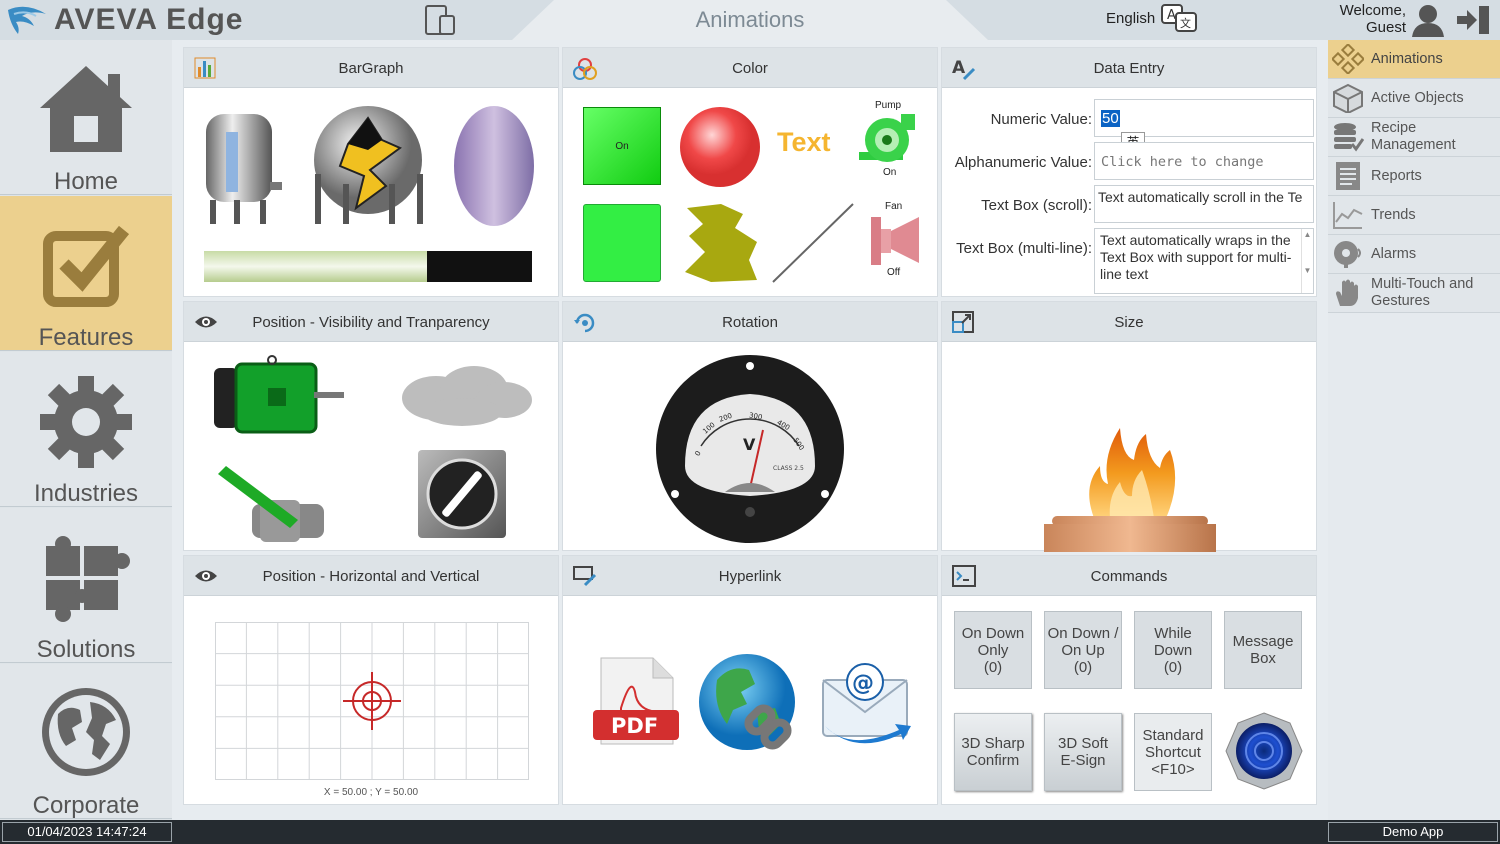 The width and height of the screenshot is (1500, 844). I want to click on pump-icon, so click(887, 138).